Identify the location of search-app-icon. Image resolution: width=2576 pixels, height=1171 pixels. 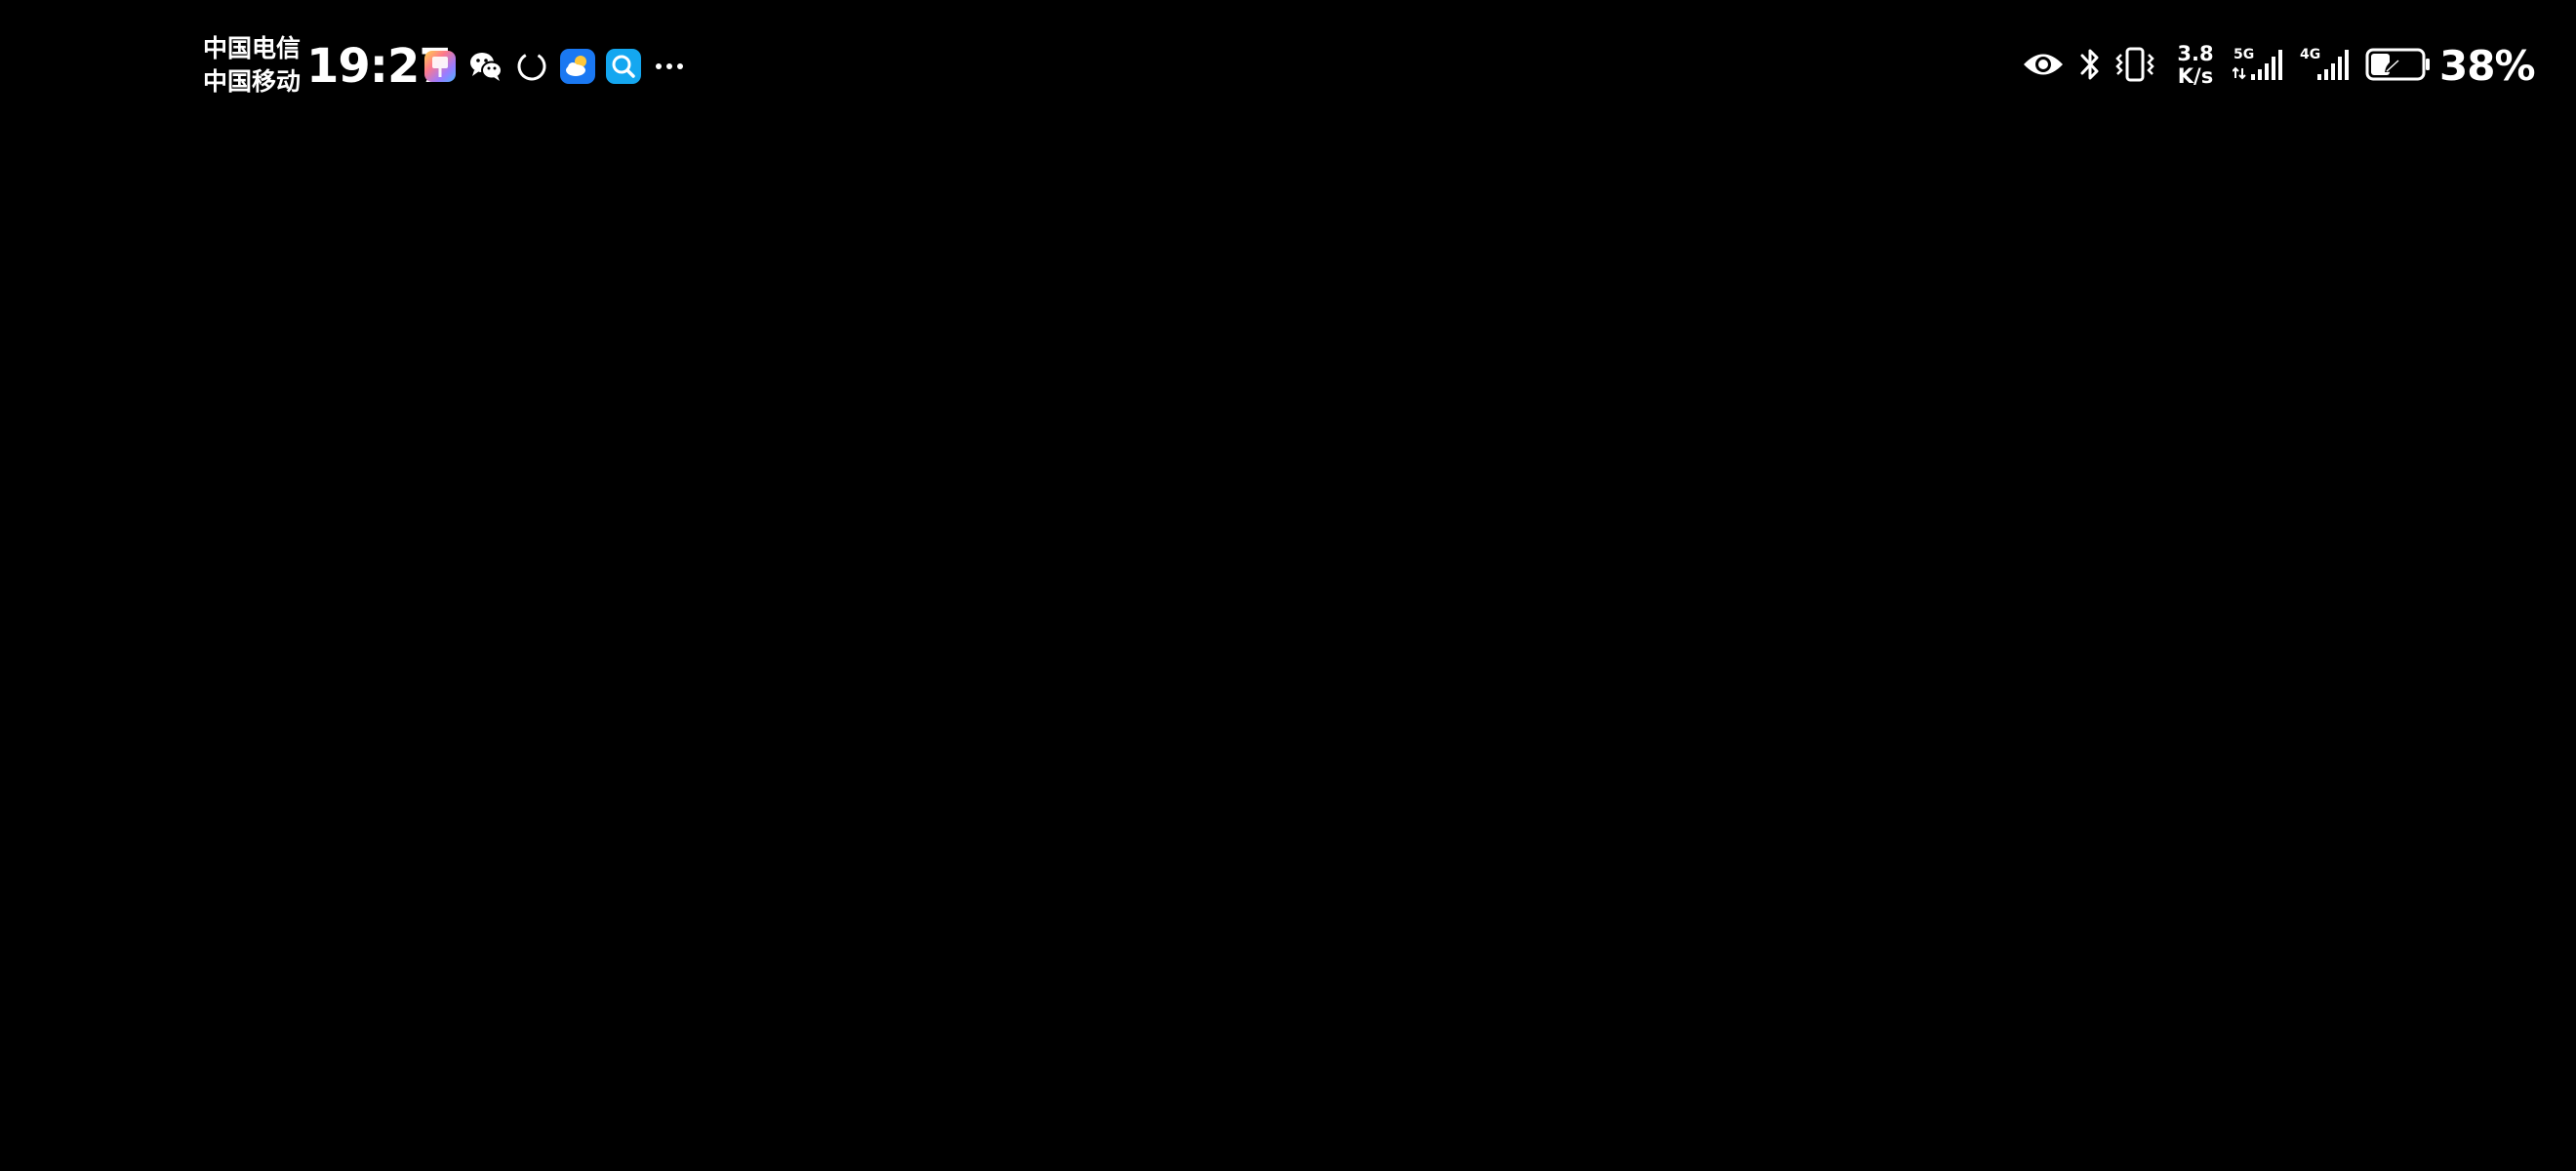
(623, 66).